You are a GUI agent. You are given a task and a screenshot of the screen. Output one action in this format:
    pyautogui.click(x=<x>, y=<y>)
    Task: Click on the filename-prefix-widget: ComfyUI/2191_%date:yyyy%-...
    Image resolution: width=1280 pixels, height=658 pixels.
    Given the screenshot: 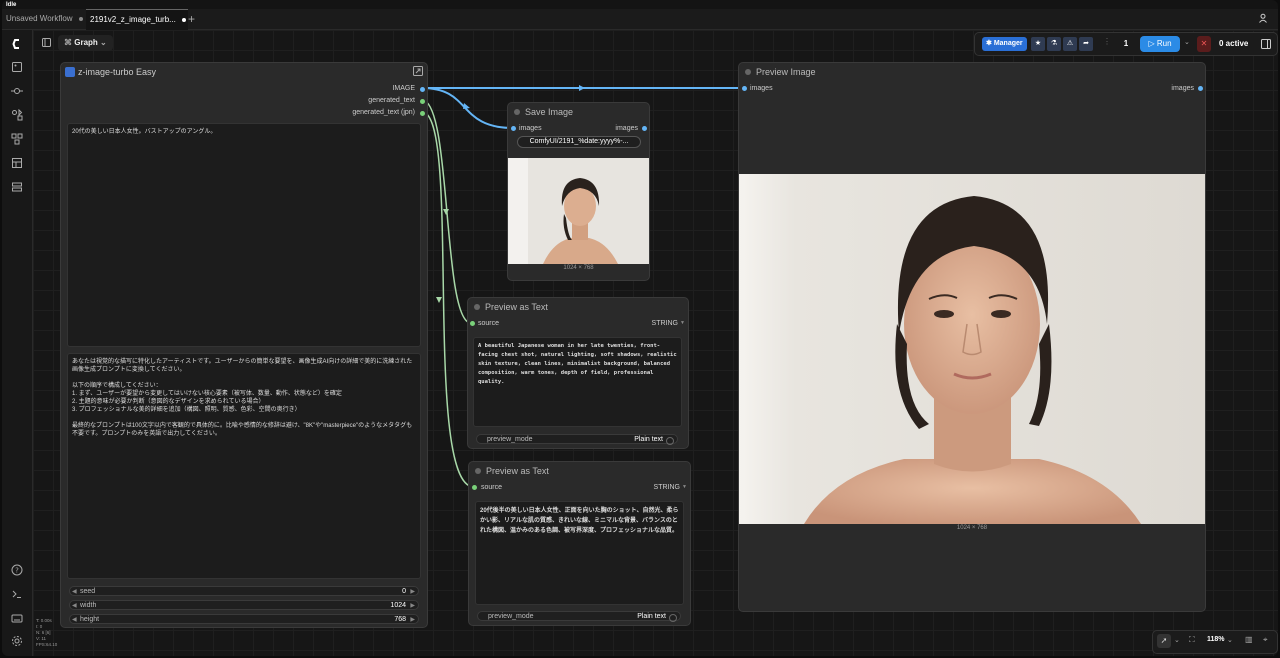 What is the action you would take?
    pyautogui.click(x=579, y=142)
    